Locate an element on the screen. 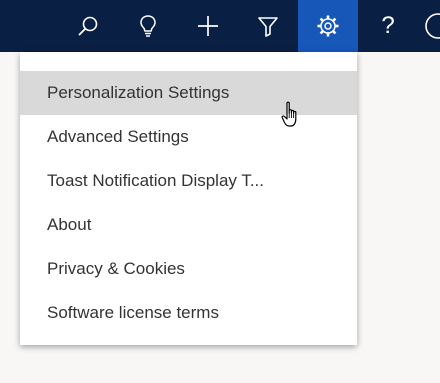 This screenshot has width=440, height=383. menu-item-personalization-settings: Personalization Settings is located at coordinates (188, 93).